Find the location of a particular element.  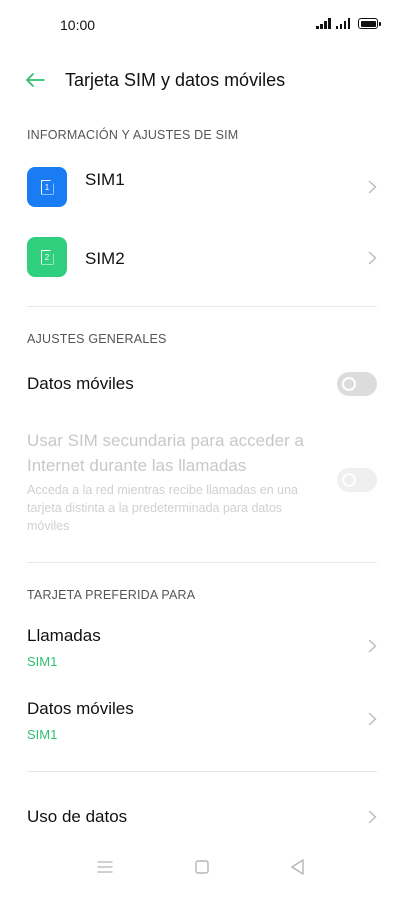

menu-icon is located at coordinates (105, 867).